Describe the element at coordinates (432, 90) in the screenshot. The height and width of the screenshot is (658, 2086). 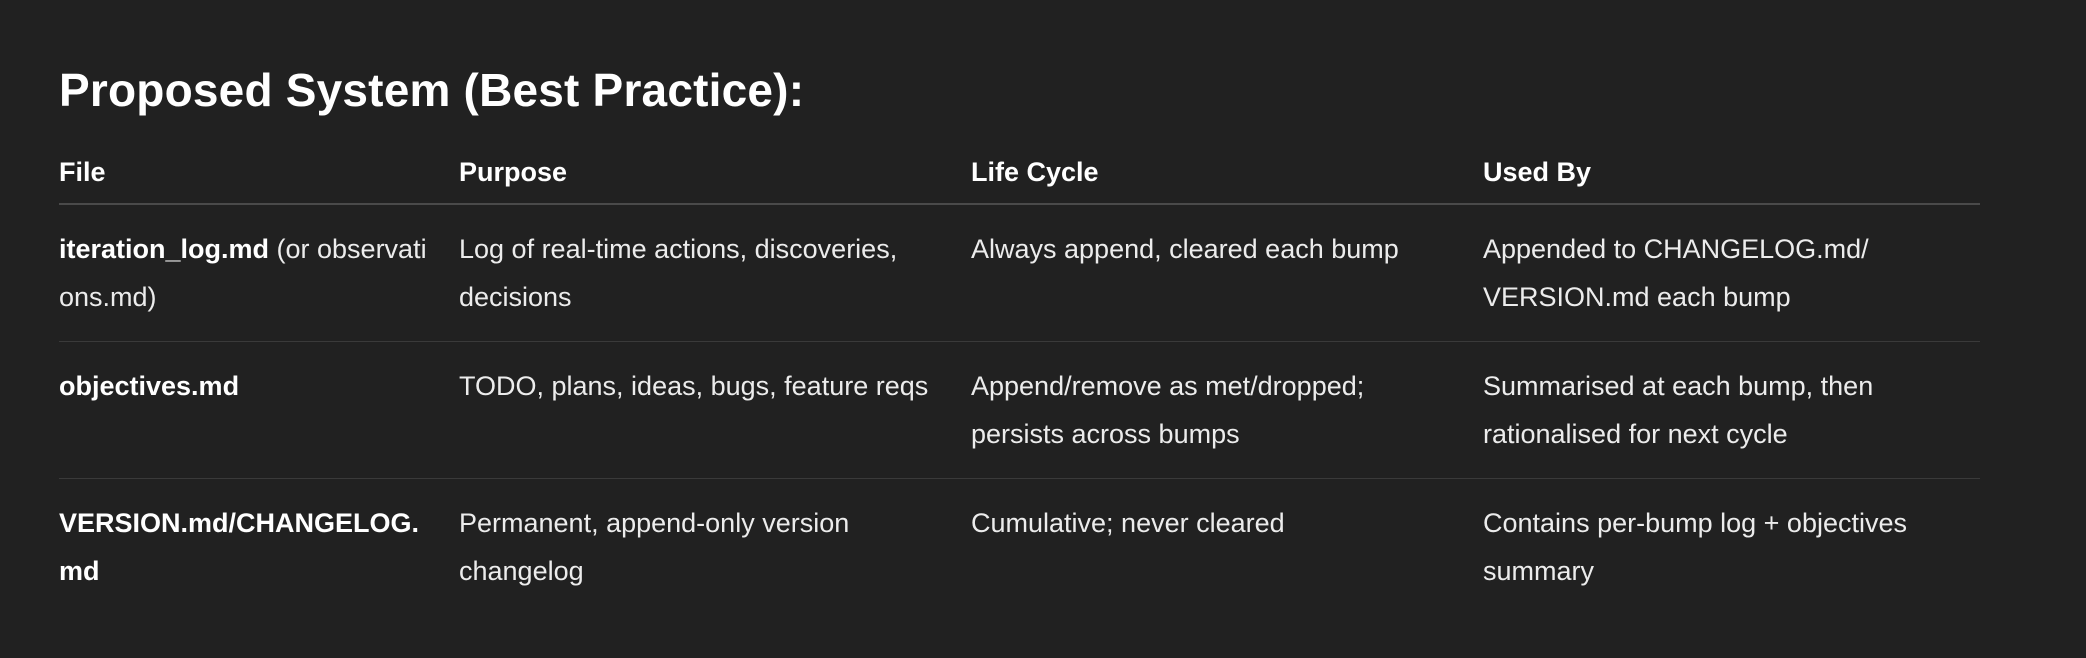
I see `section-heading: Proposed System (Best Practice):` at that location.